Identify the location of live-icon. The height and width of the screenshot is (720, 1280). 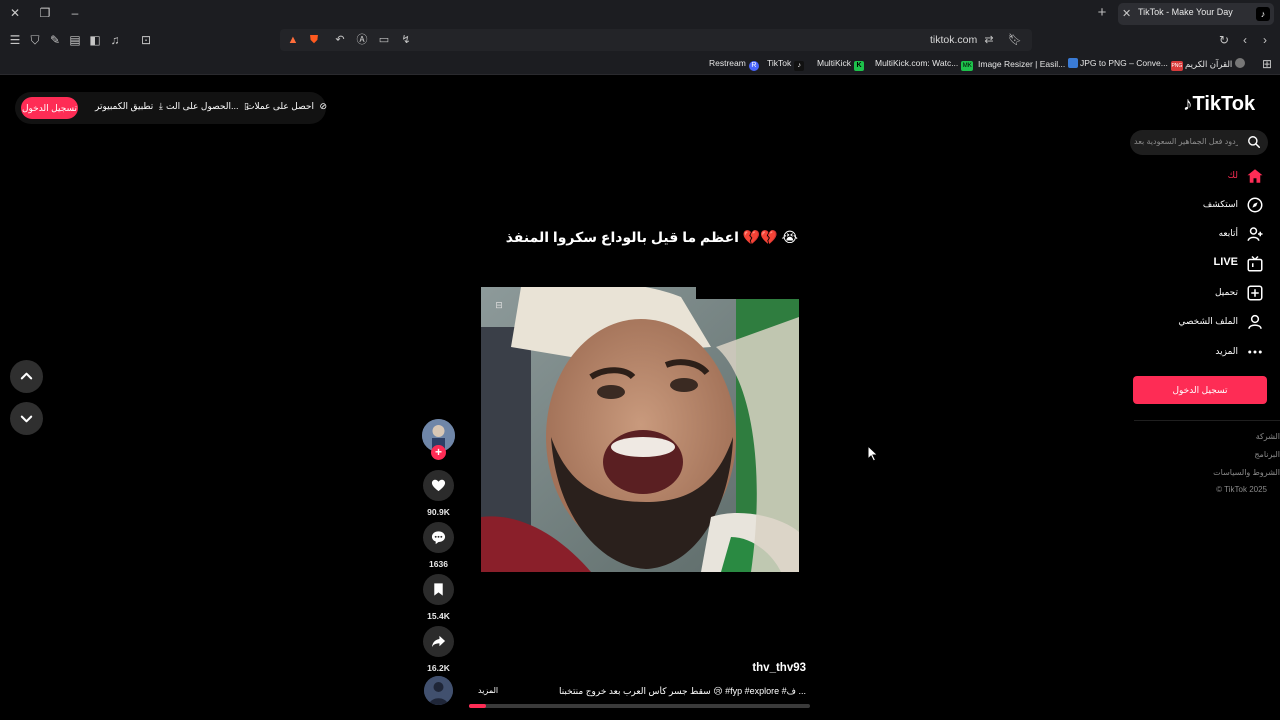
(1255, 263).